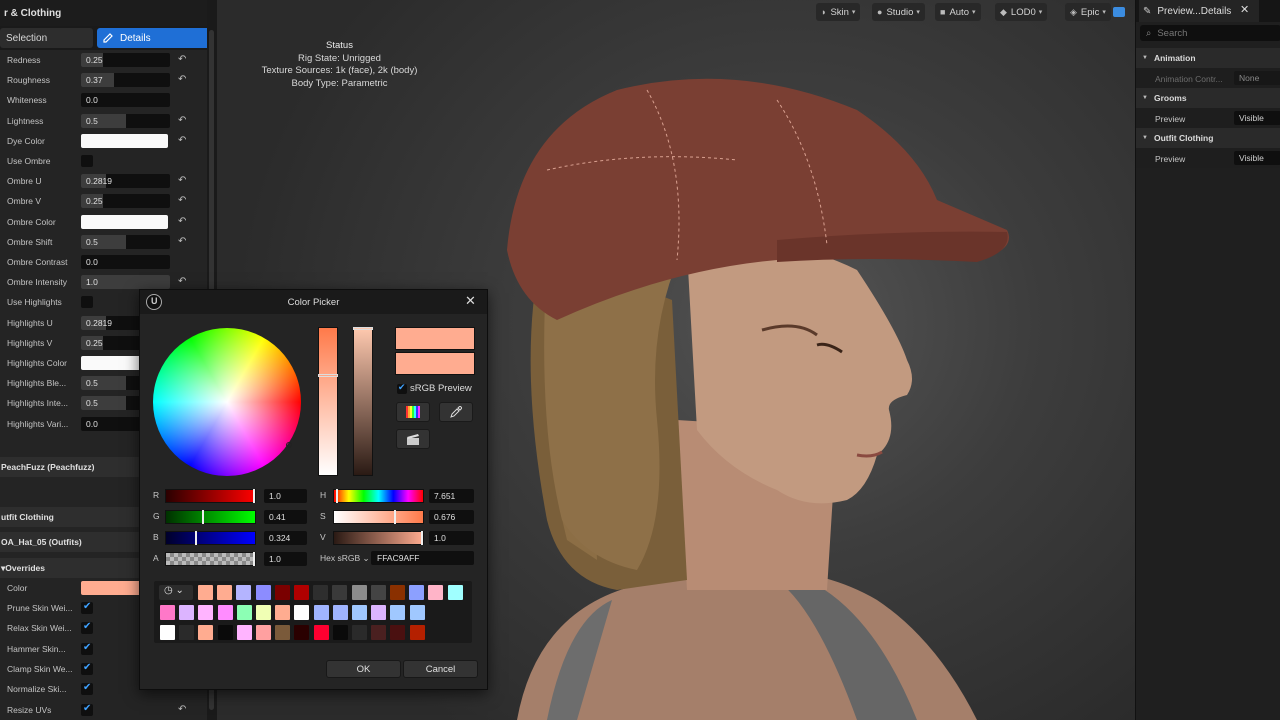 This screenshot has width=1280, height=720. What do you see at coordinates (285, 538) in the screenshot?
I see `channel-b-input: 0.324` at bounding box center [285, 538].